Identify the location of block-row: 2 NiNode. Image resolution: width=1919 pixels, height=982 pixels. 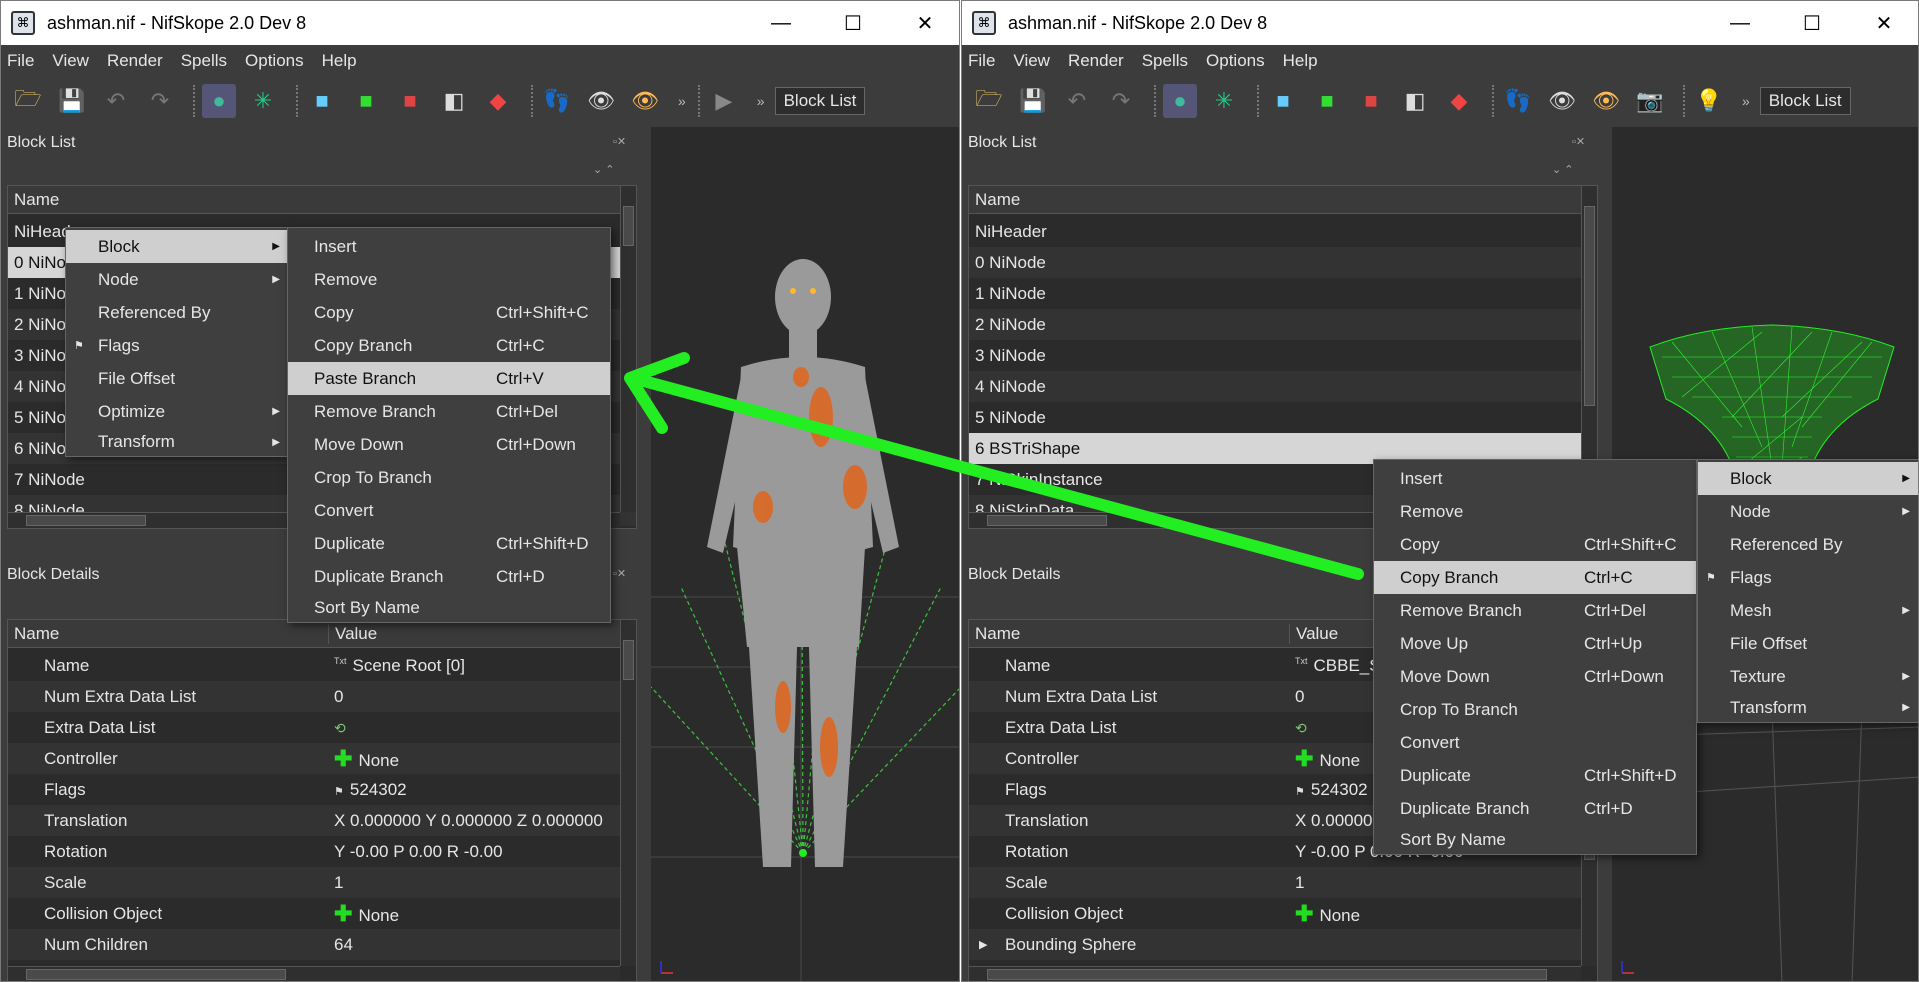
(1283, 324).